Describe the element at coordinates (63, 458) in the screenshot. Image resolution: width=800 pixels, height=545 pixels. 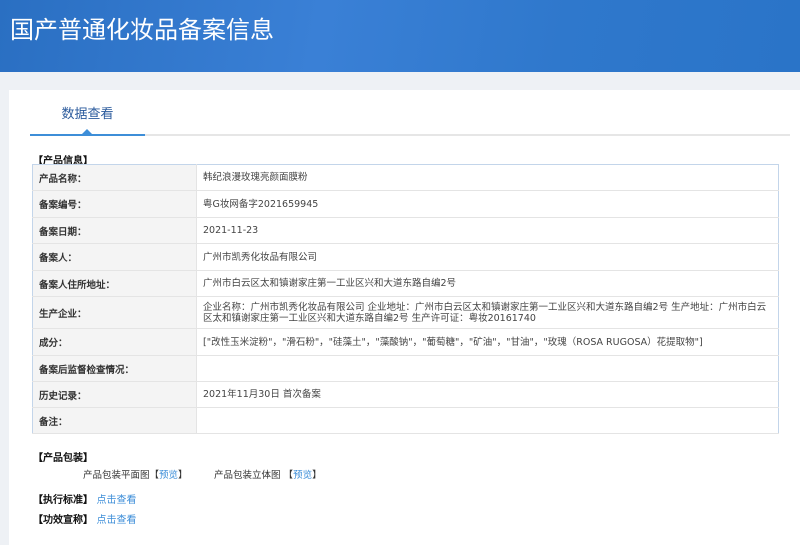
I see `section-packaging: 【产品包装】` at that location.